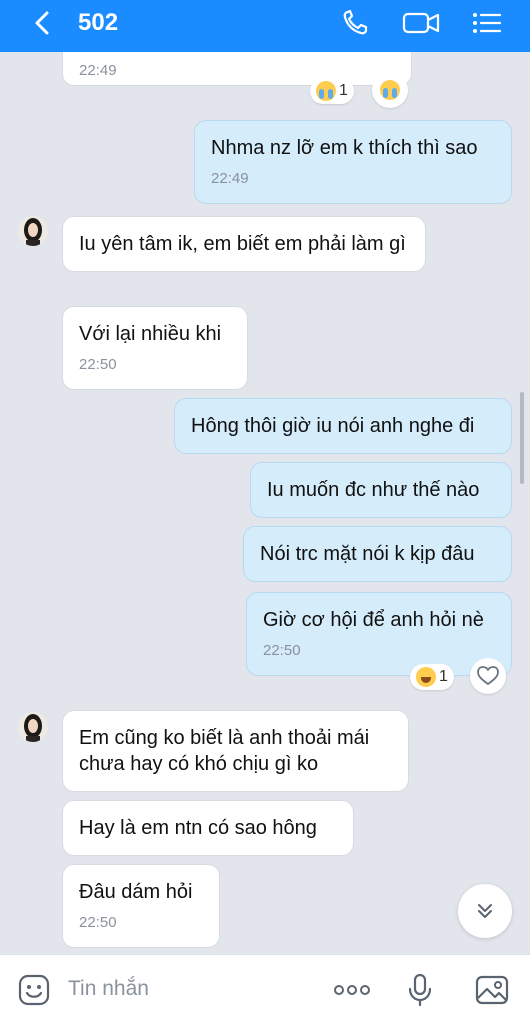  What do you see at coordinates (265, 26) in the screenshot?
I see `chat-header: 502` at bounding box center [265, 26].